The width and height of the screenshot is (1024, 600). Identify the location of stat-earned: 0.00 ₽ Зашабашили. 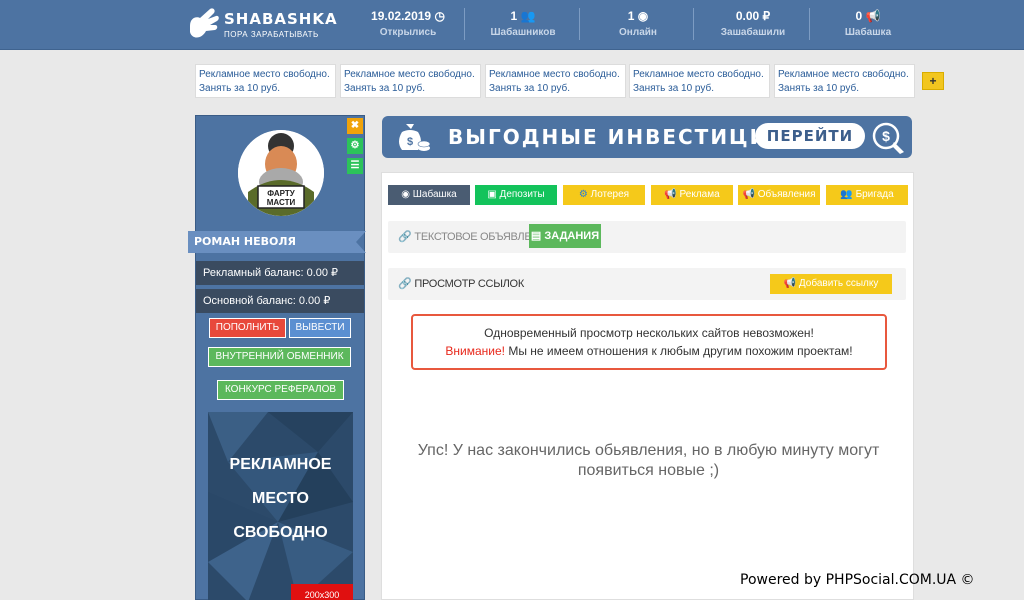
(753, 23).